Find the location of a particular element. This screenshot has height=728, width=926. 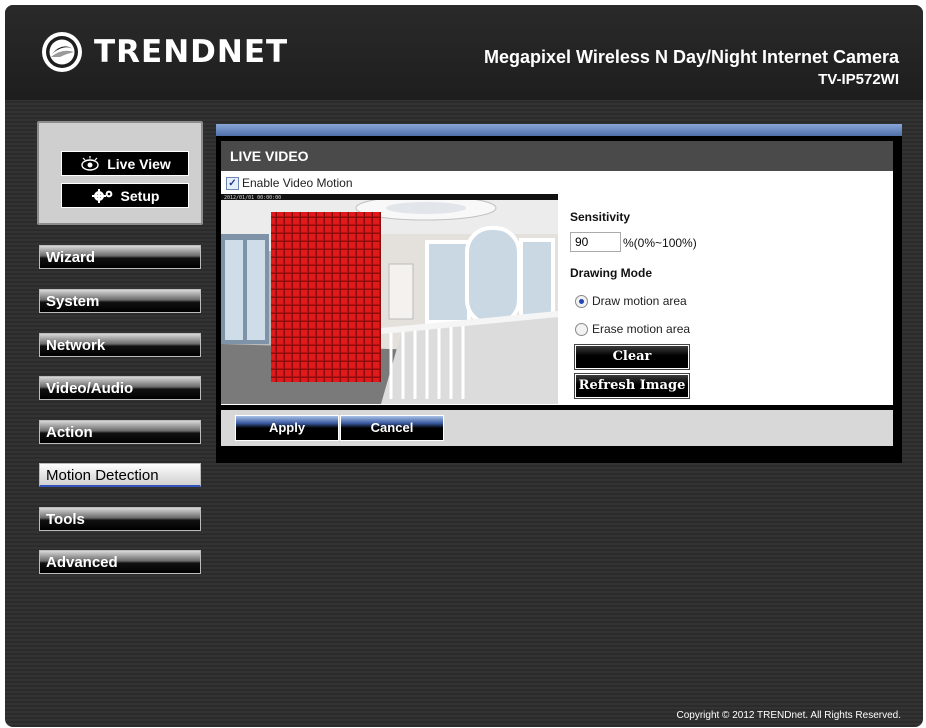

sensitivity-input is located at coordinates (595, 242).